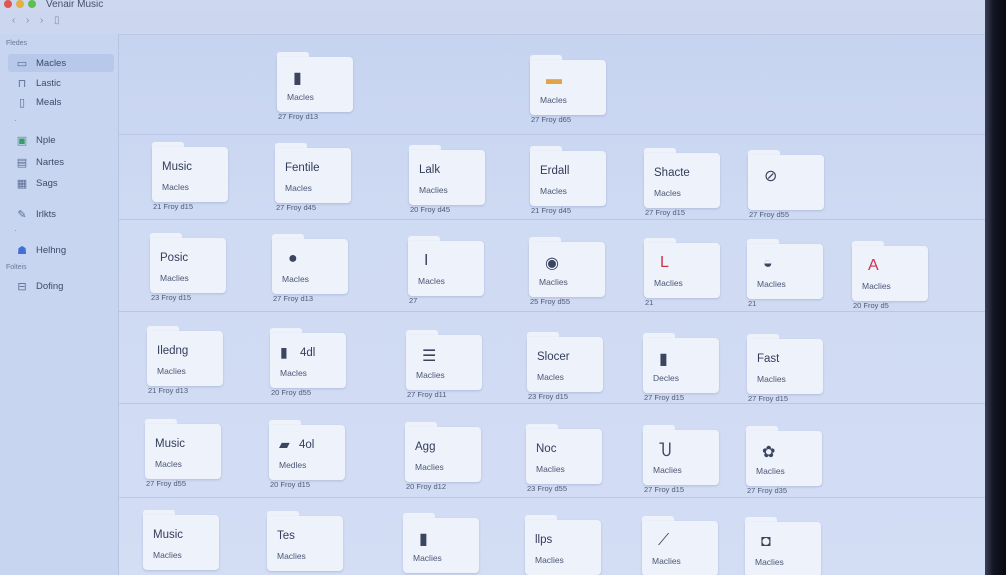  What do you see at coordinates (16, 267) in the screenshot?
I see `sidebar-section-folders: Folteis` at bounding box center [16, 267].